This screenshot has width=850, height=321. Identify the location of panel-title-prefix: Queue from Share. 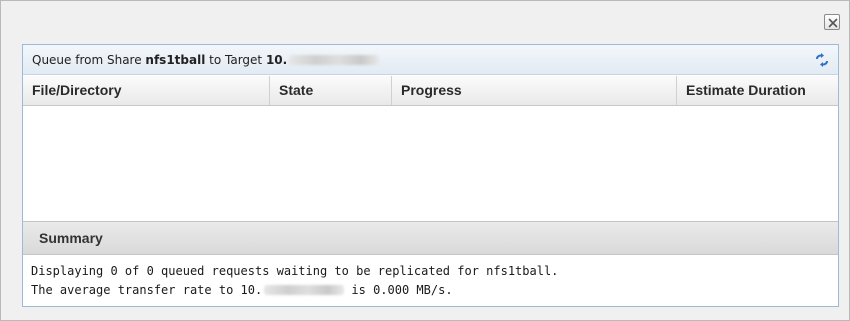
(89, 60).